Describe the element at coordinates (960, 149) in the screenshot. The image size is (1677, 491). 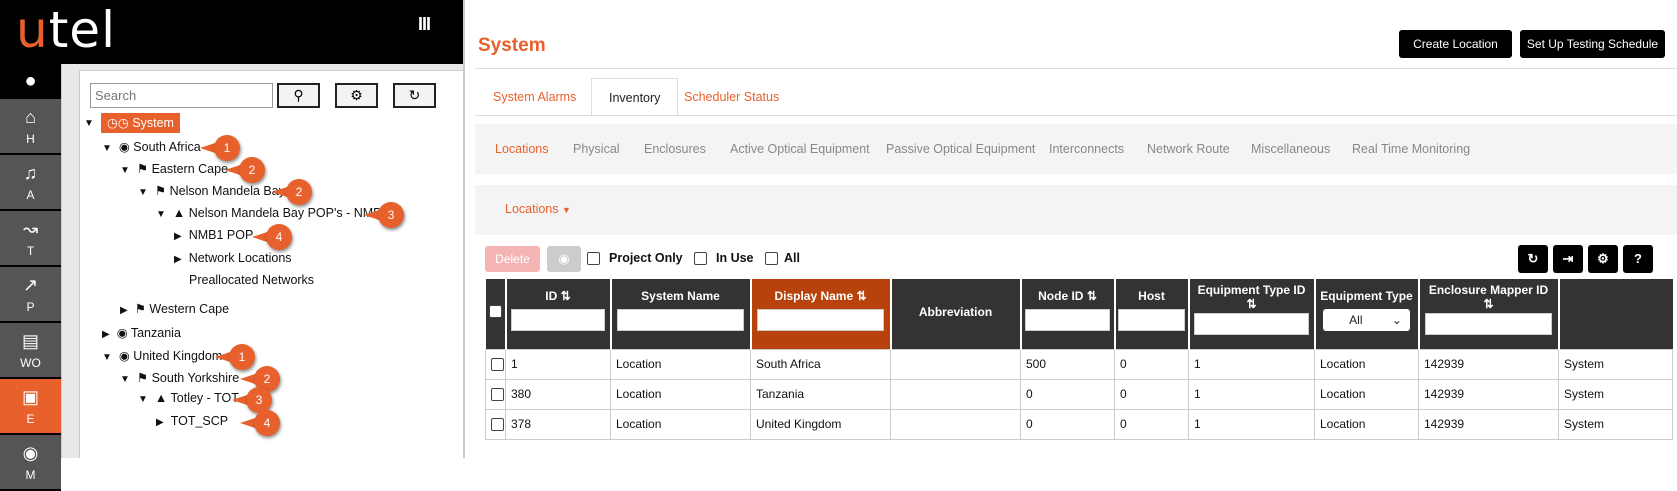
I see `subnav-passive-optical: Passive Optical Equipment` at that location.